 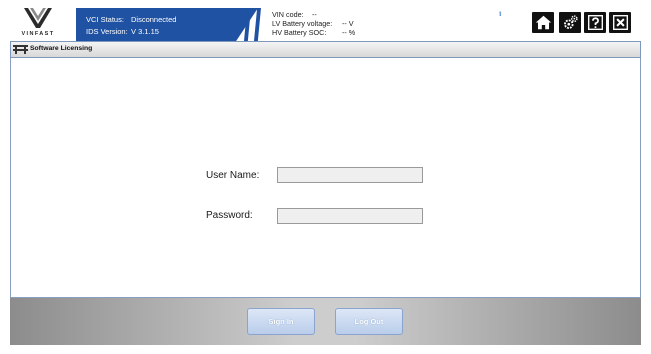 What do you see at coordinates (570, 22) in the screenshot?
I see `gear-icon` at bounding box center [570, 22].